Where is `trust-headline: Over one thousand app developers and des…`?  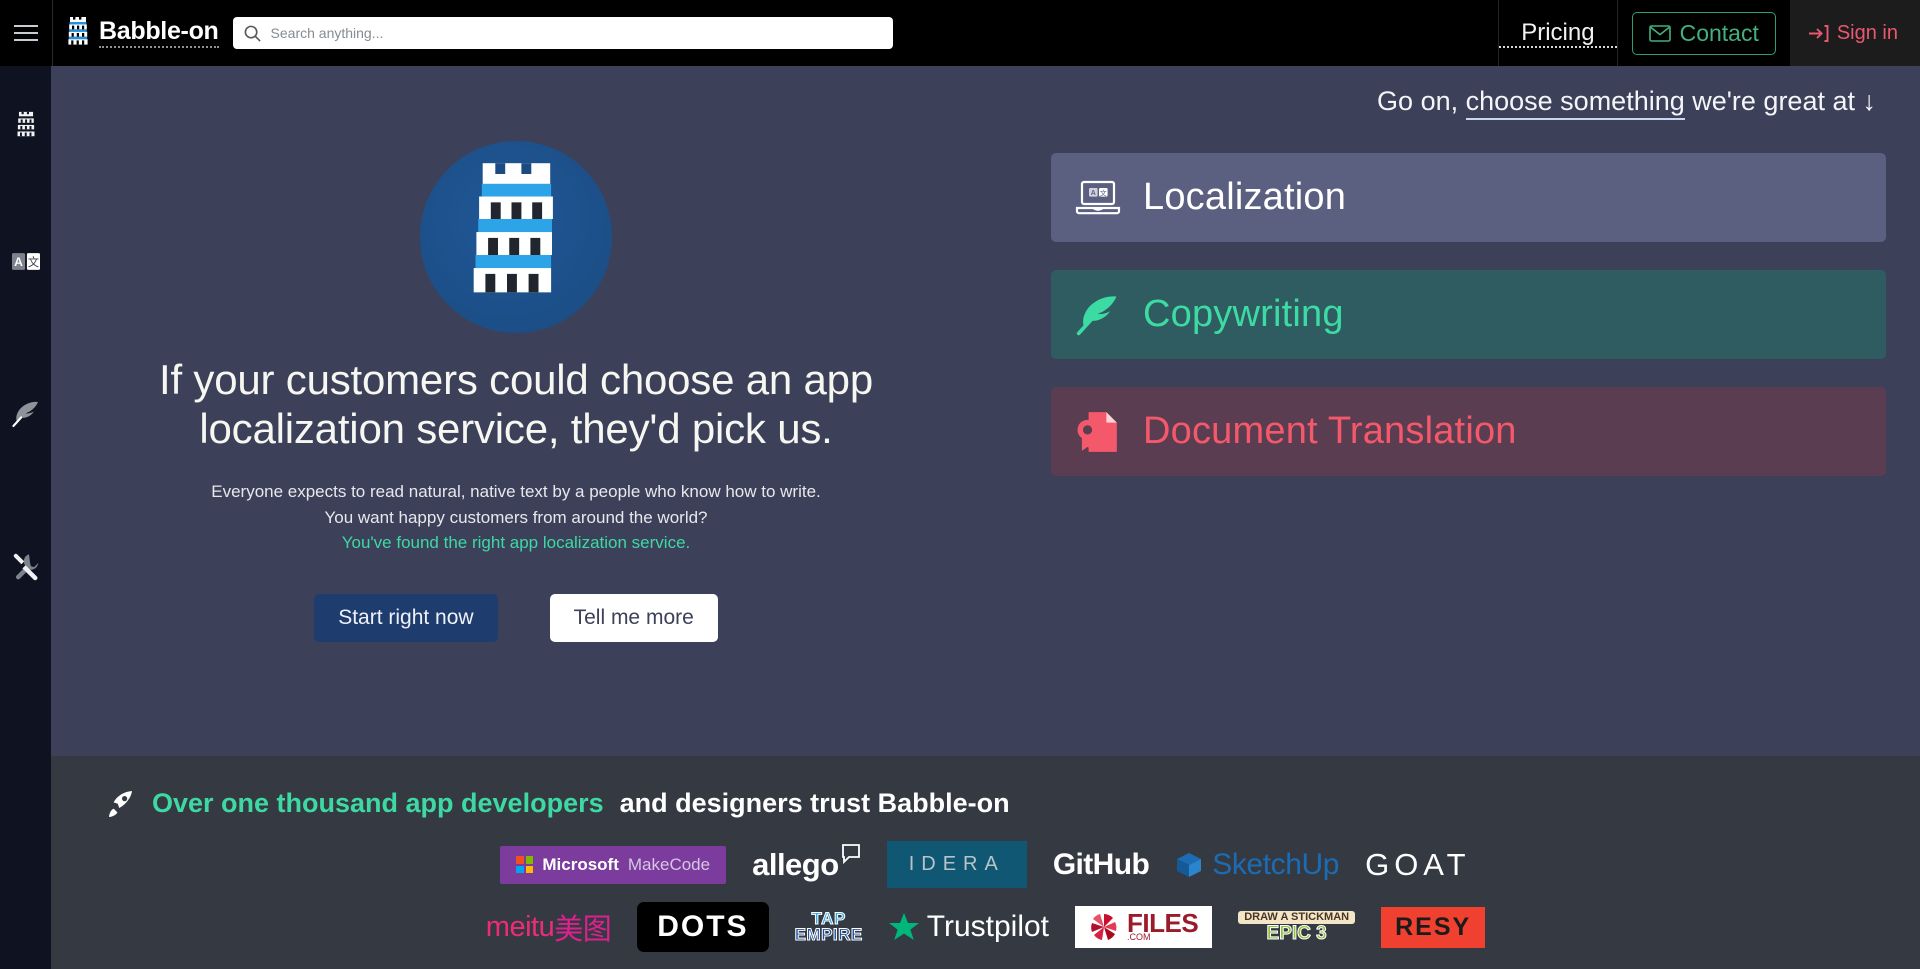 trust-headline: Over one thousand app developers and des… is located at coordinates (985, 787).